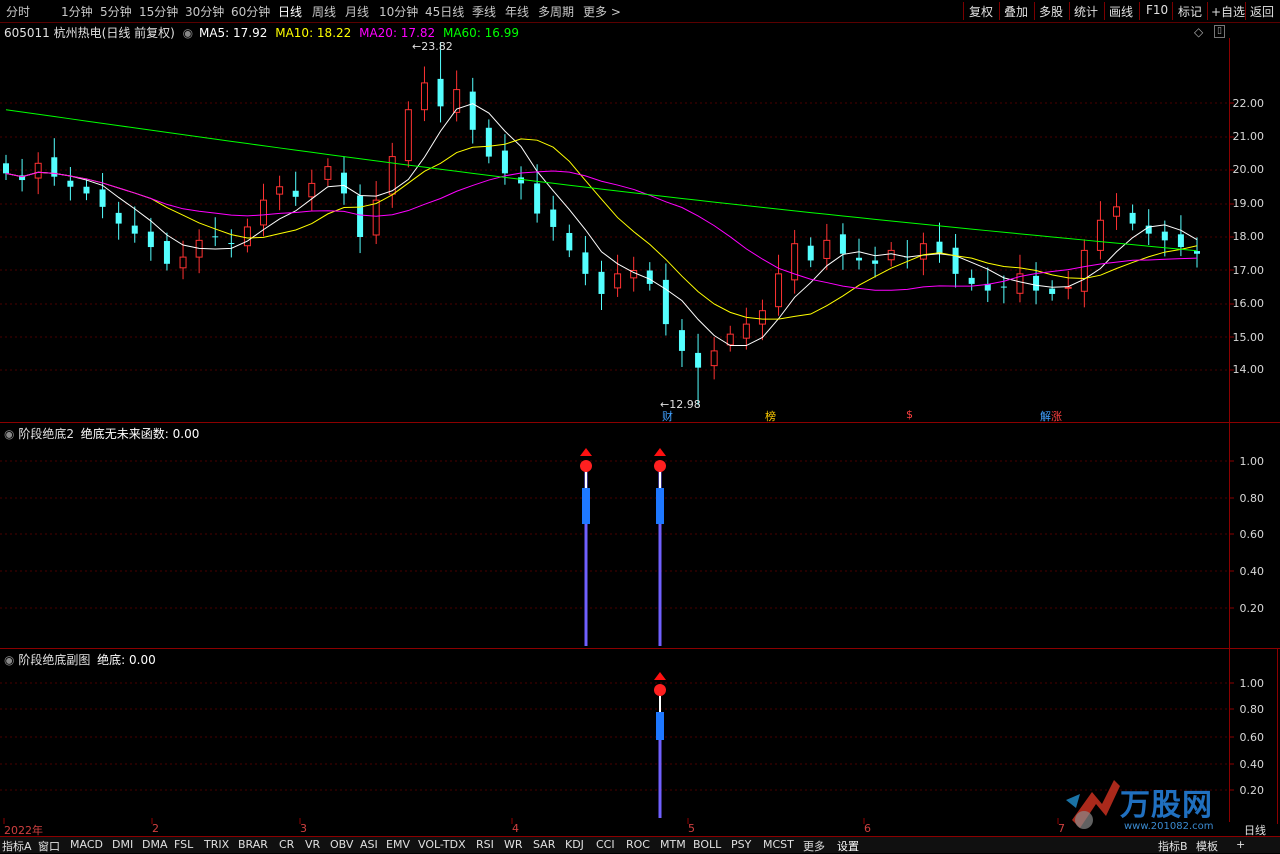 Image resolution: width=1280 pixels, height=854 pixels. Describe the element at coordinates (586, 452) in the screenshot. I see `signal-sp1-a-arrow` at that location.